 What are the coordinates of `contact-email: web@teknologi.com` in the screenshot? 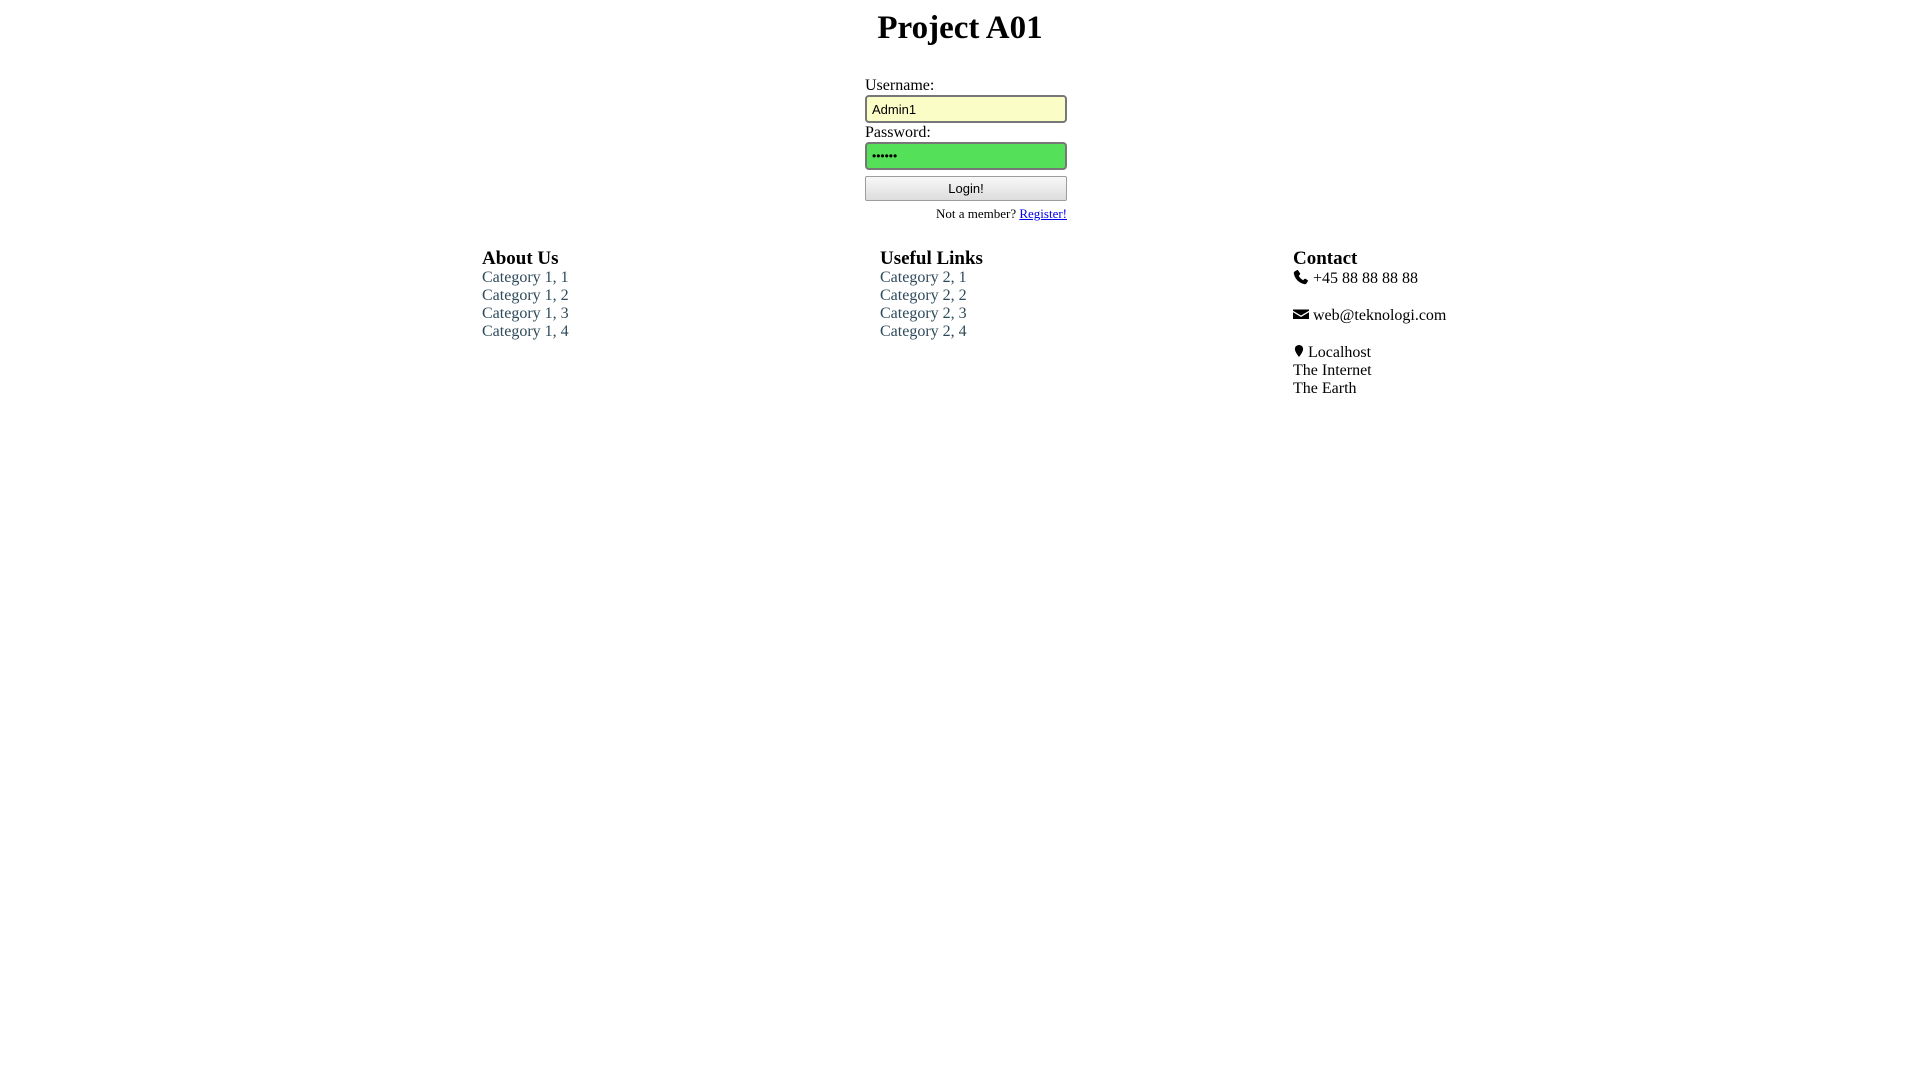 It's located at (1380, 315).